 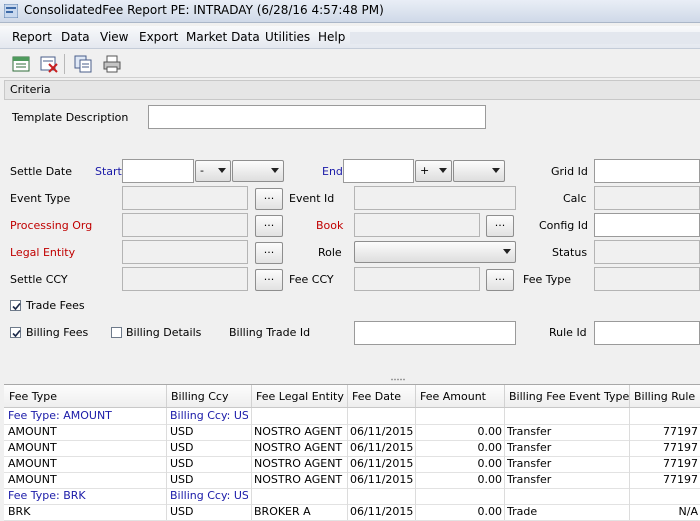 I want to click on grid-id-input, so click(x=647, y=171).